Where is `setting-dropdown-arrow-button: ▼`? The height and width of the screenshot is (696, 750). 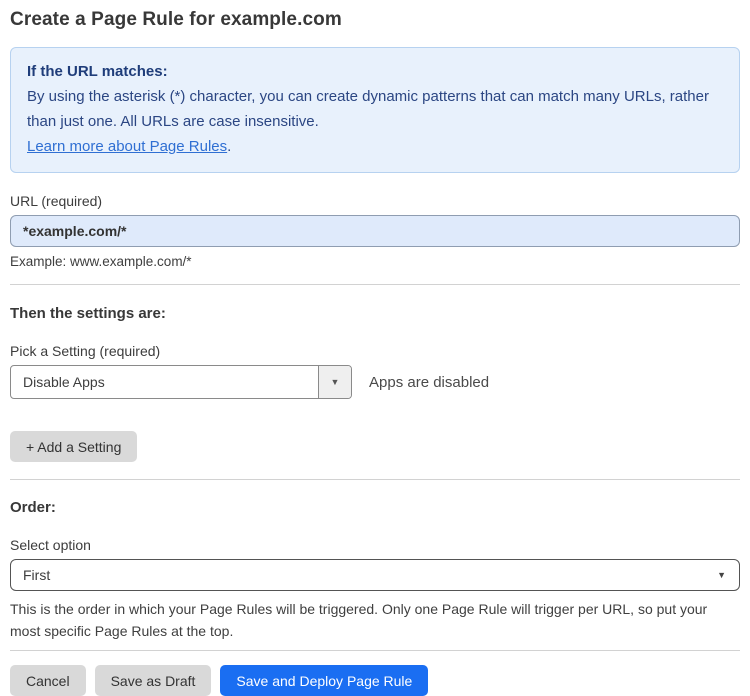 setting-dropdown-arrow-button: ▼ is located at coordinates (334, 382).